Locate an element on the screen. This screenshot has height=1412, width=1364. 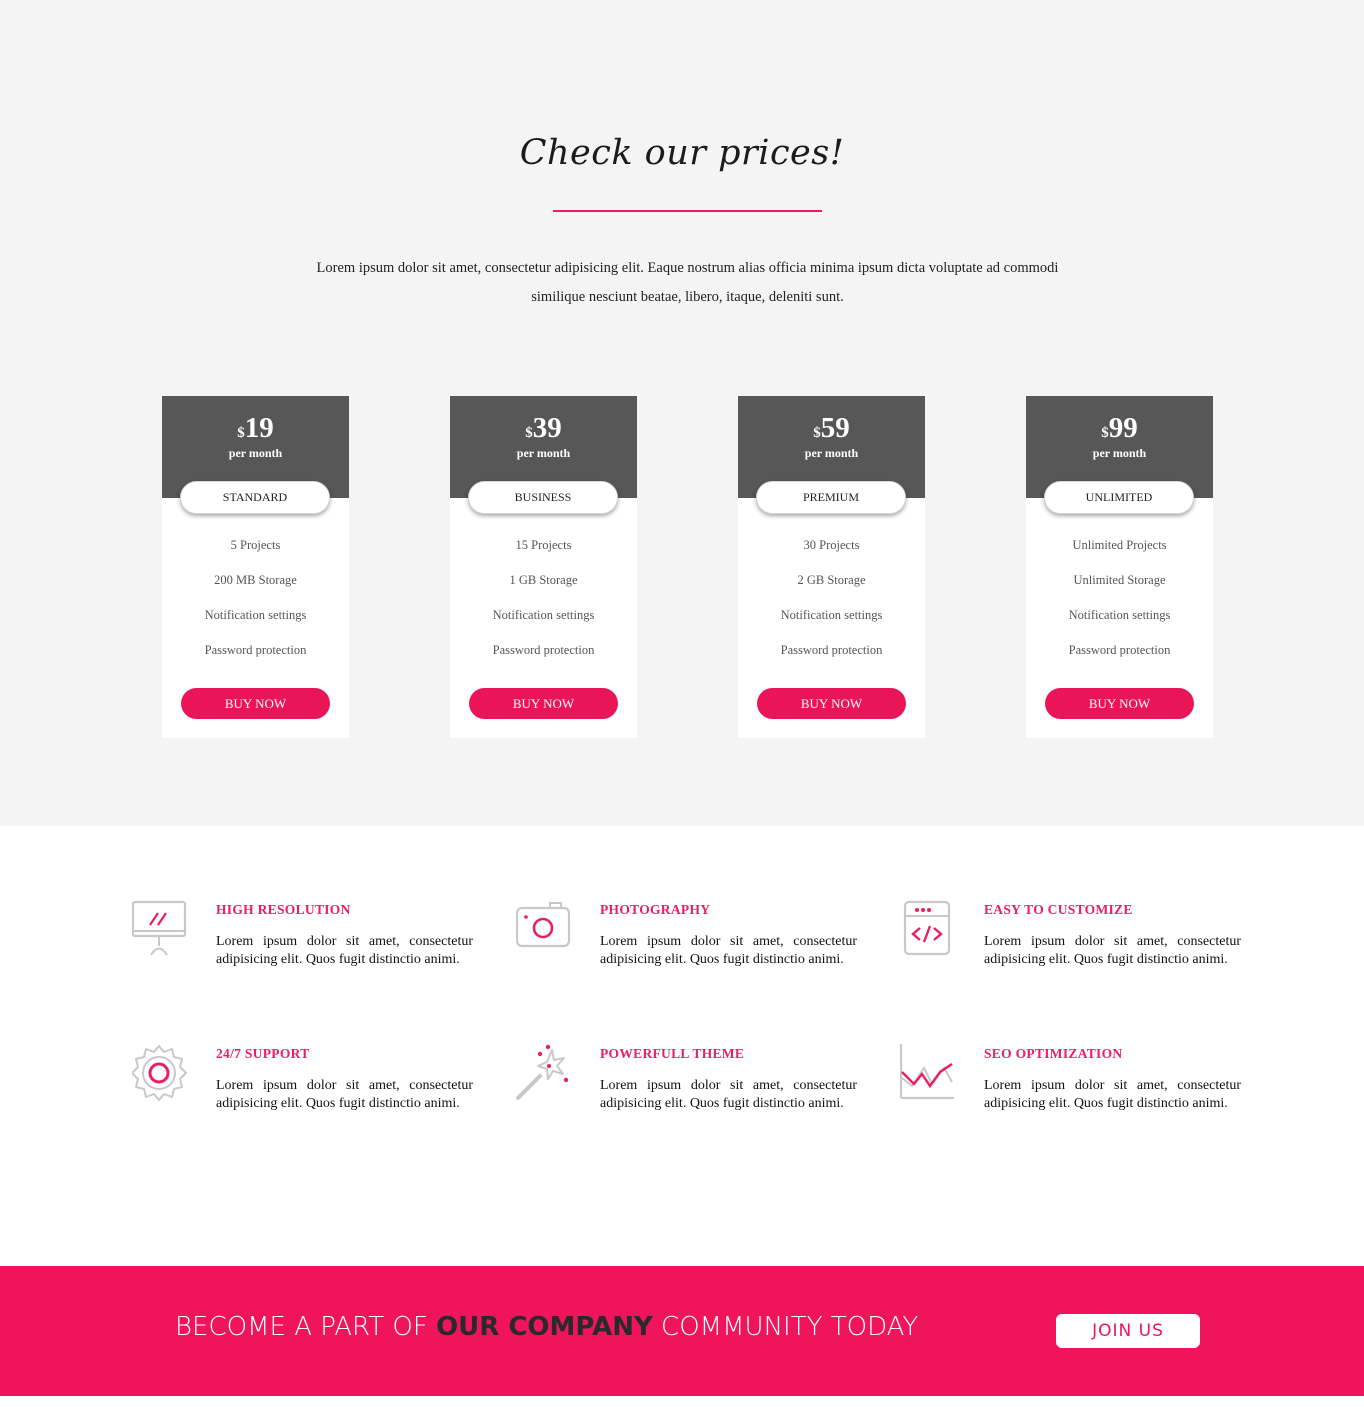
price: $39 is located at coordinates (543, 428).